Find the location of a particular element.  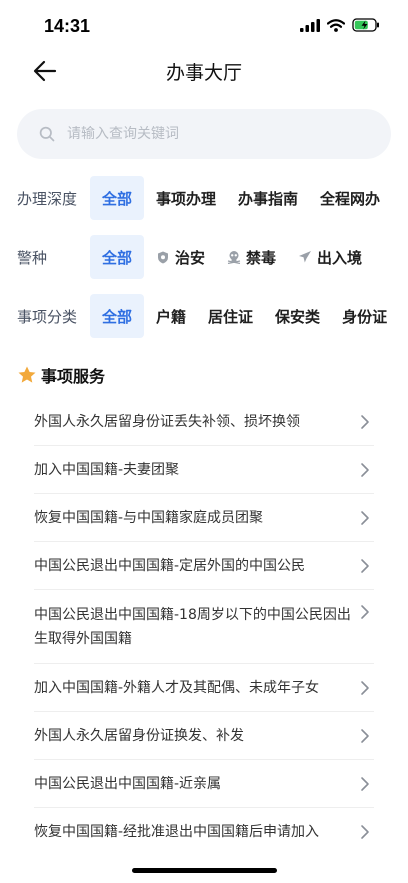

section-header: 事项服务 is located at coordinates (61, 375).